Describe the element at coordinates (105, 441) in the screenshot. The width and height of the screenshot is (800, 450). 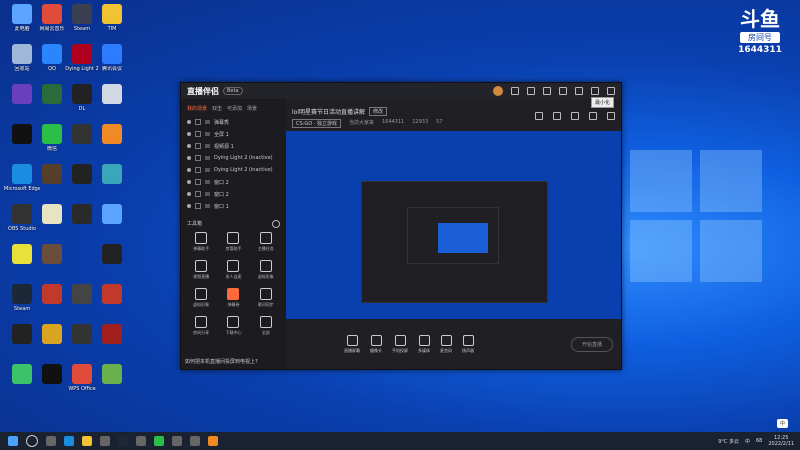
I see `store-icon` at that location.